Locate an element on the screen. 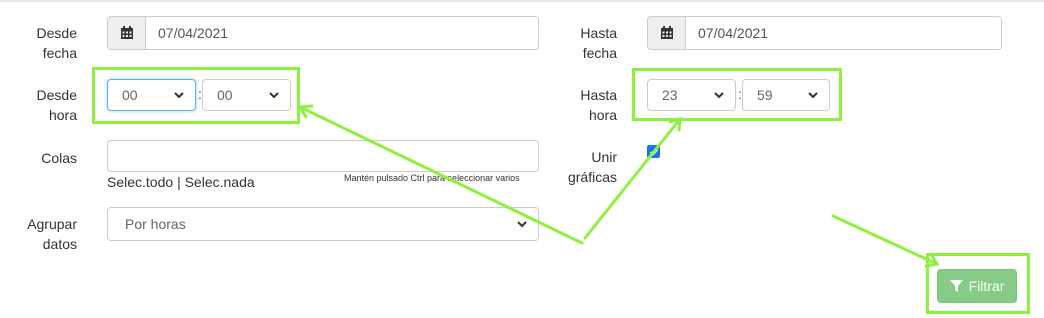 Image resolution: width=1044 pixels, height=318 pixels. desde-fecha-field is located at coordinates (323, 33).